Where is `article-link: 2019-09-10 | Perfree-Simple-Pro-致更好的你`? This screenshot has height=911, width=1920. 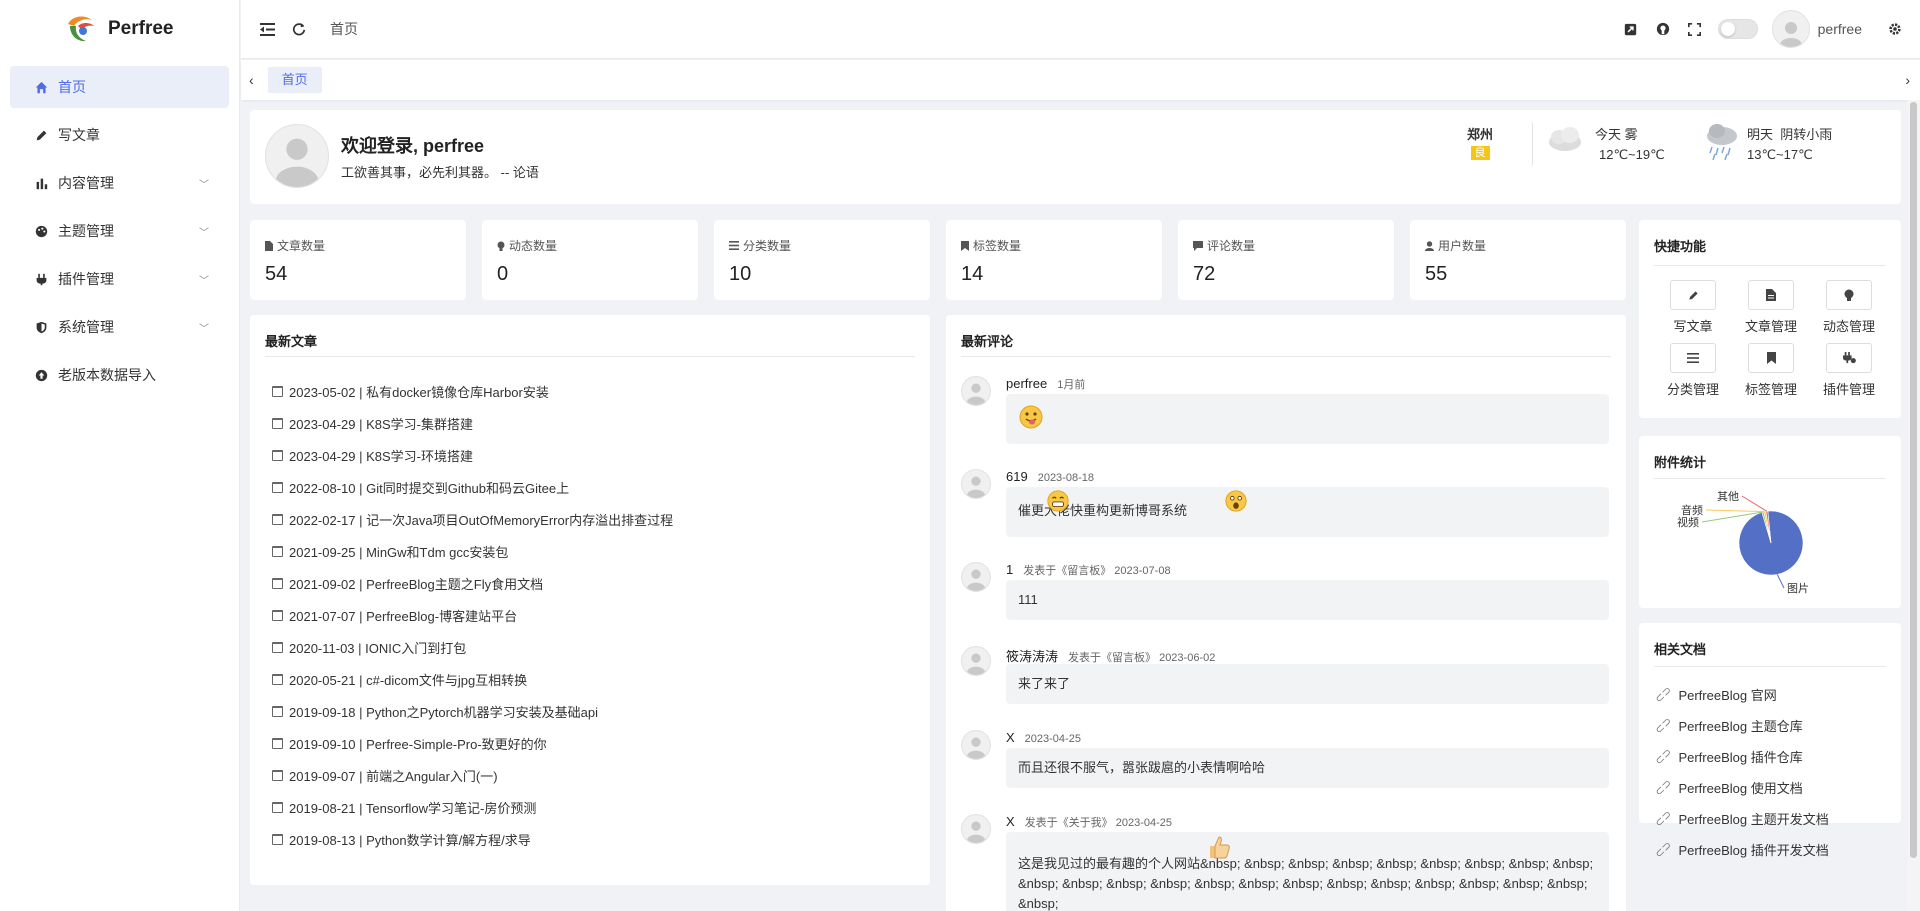
article-link: 2019-09-10 | Perfree-Simple-Pro-致更好的你 is located at coordinates (418, 743).